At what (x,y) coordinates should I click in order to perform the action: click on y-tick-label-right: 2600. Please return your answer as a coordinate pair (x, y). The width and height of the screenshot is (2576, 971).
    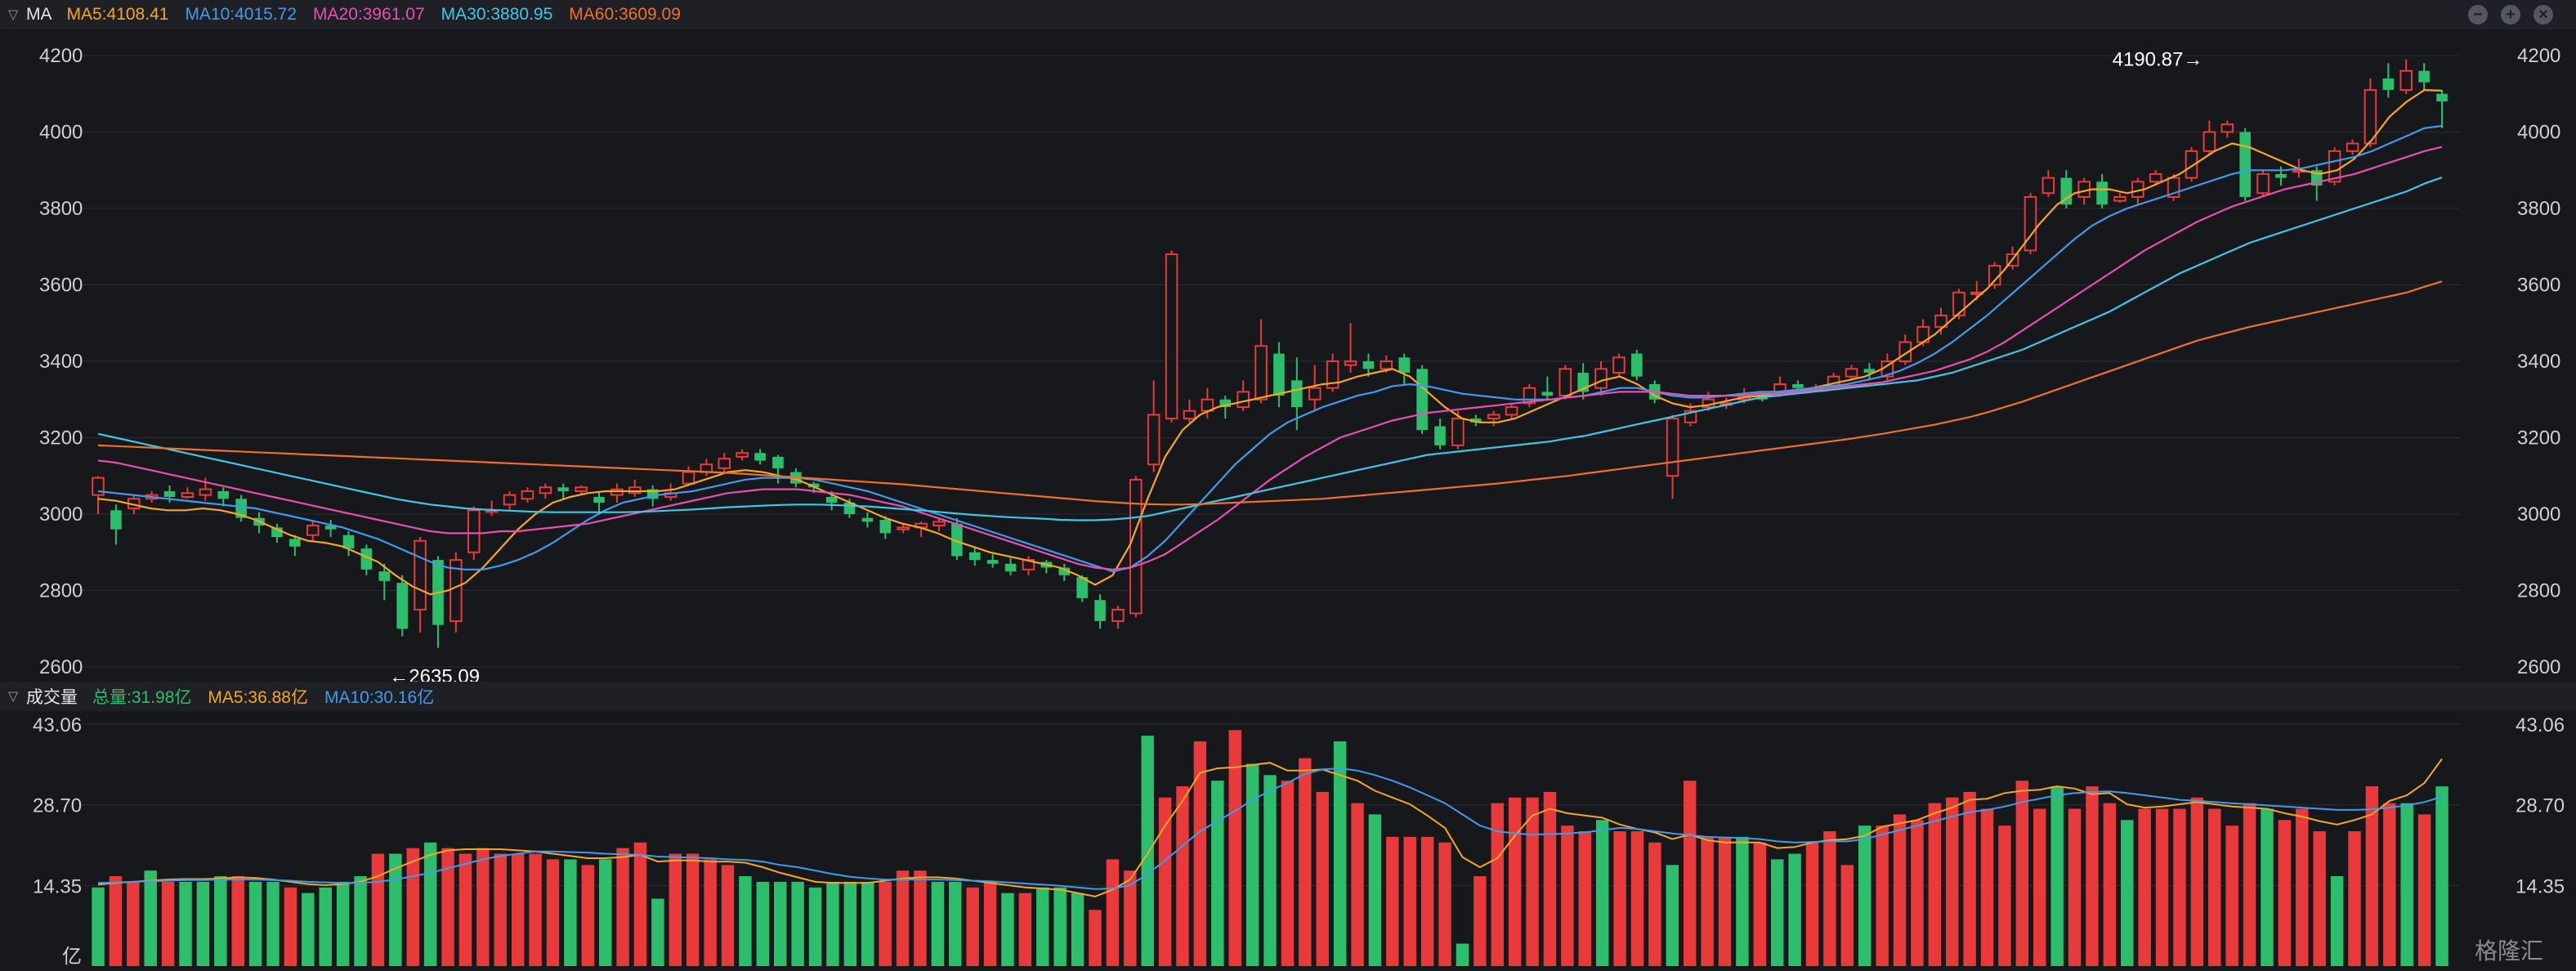
    Looking at the image, I should click on (2538, 667).